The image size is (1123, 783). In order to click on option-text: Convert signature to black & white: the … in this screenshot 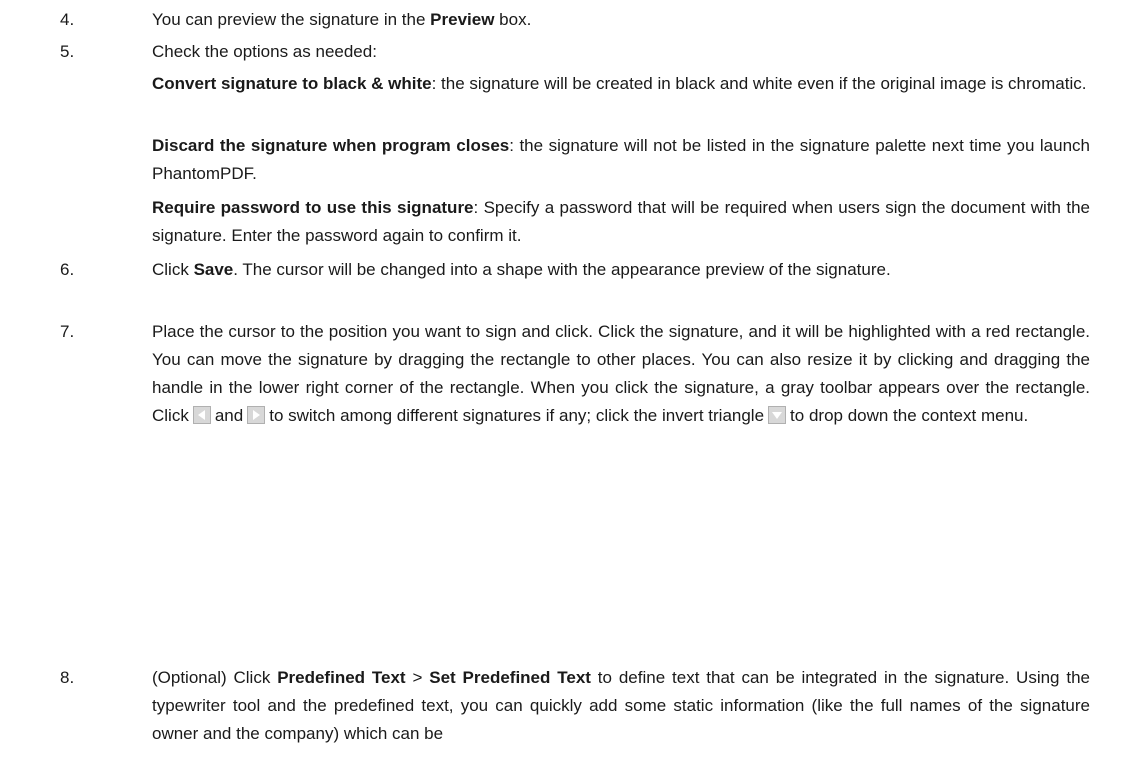, I will do `click(619, 83)`.